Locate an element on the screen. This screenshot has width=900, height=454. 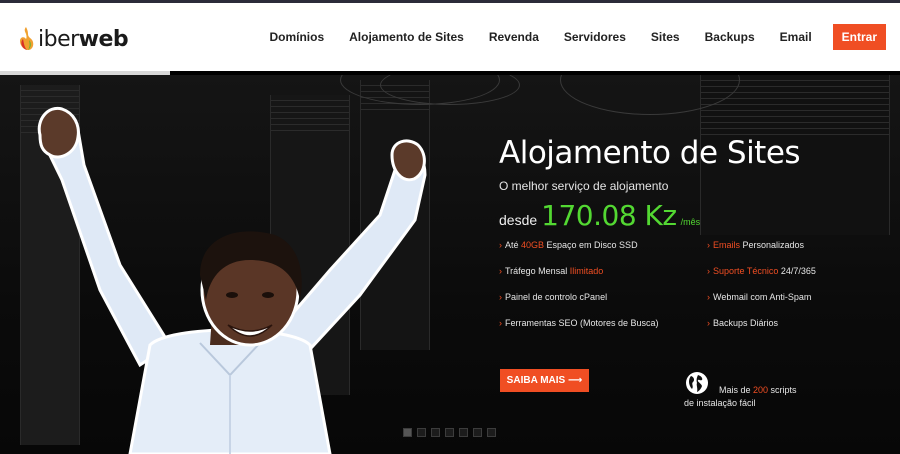
price-value: 170.08 Kz is located at coordinates (609, 215).